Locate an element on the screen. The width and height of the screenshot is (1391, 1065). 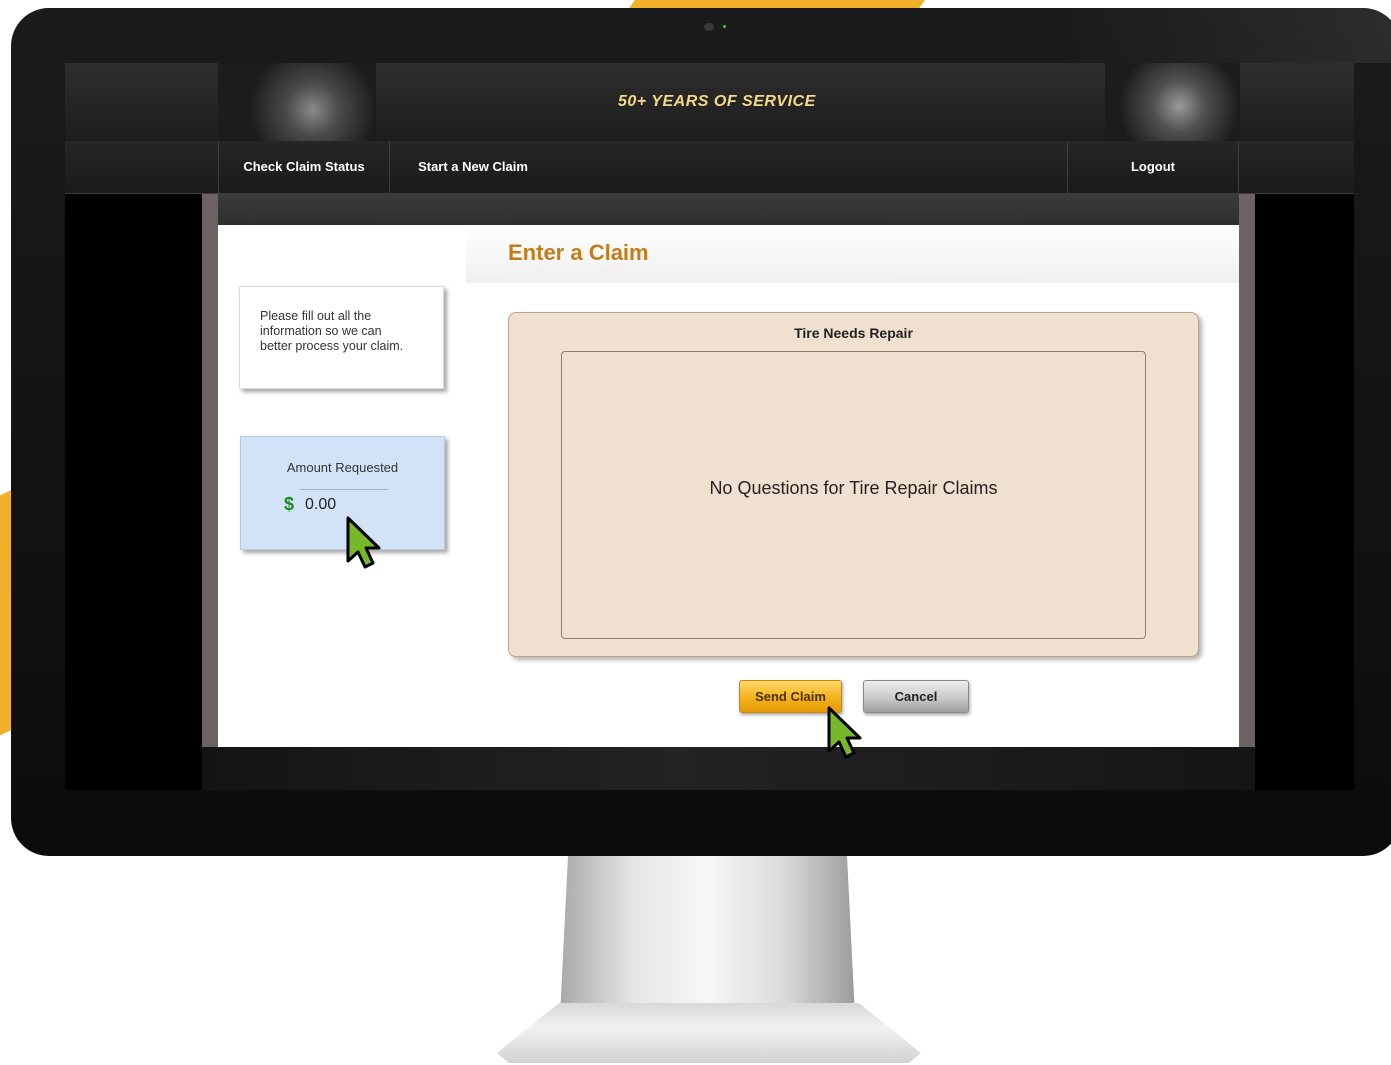
bezel-sheen is located at coordinates (1223, 35).